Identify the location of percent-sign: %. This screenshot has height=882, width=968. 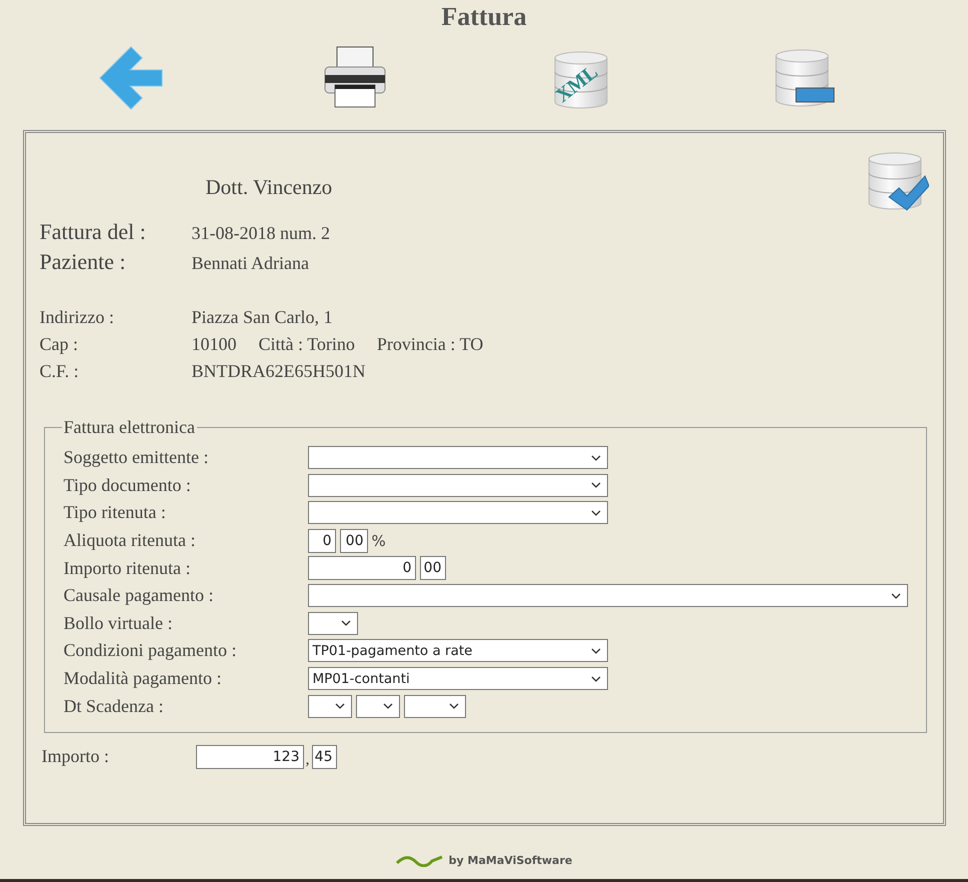
(379, 541).